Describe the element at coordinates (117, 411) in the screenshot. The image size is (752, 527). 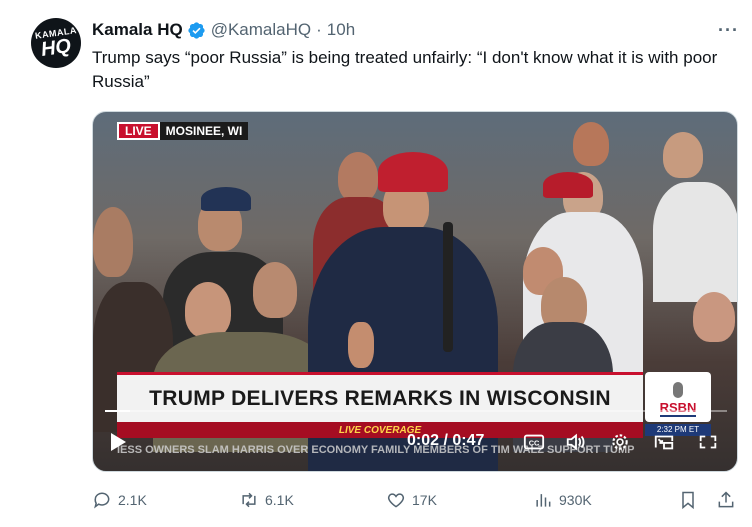
I see `progress-fill` at that location.